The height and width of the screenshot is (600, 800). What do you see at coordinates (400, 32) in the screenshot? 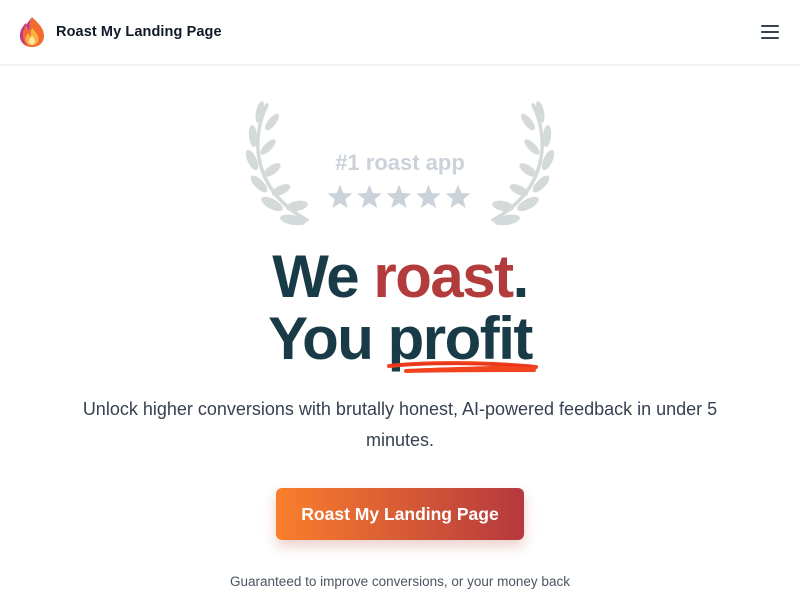
I see `site-header: Roast My Landing Page` at bounding box center [400, 32].